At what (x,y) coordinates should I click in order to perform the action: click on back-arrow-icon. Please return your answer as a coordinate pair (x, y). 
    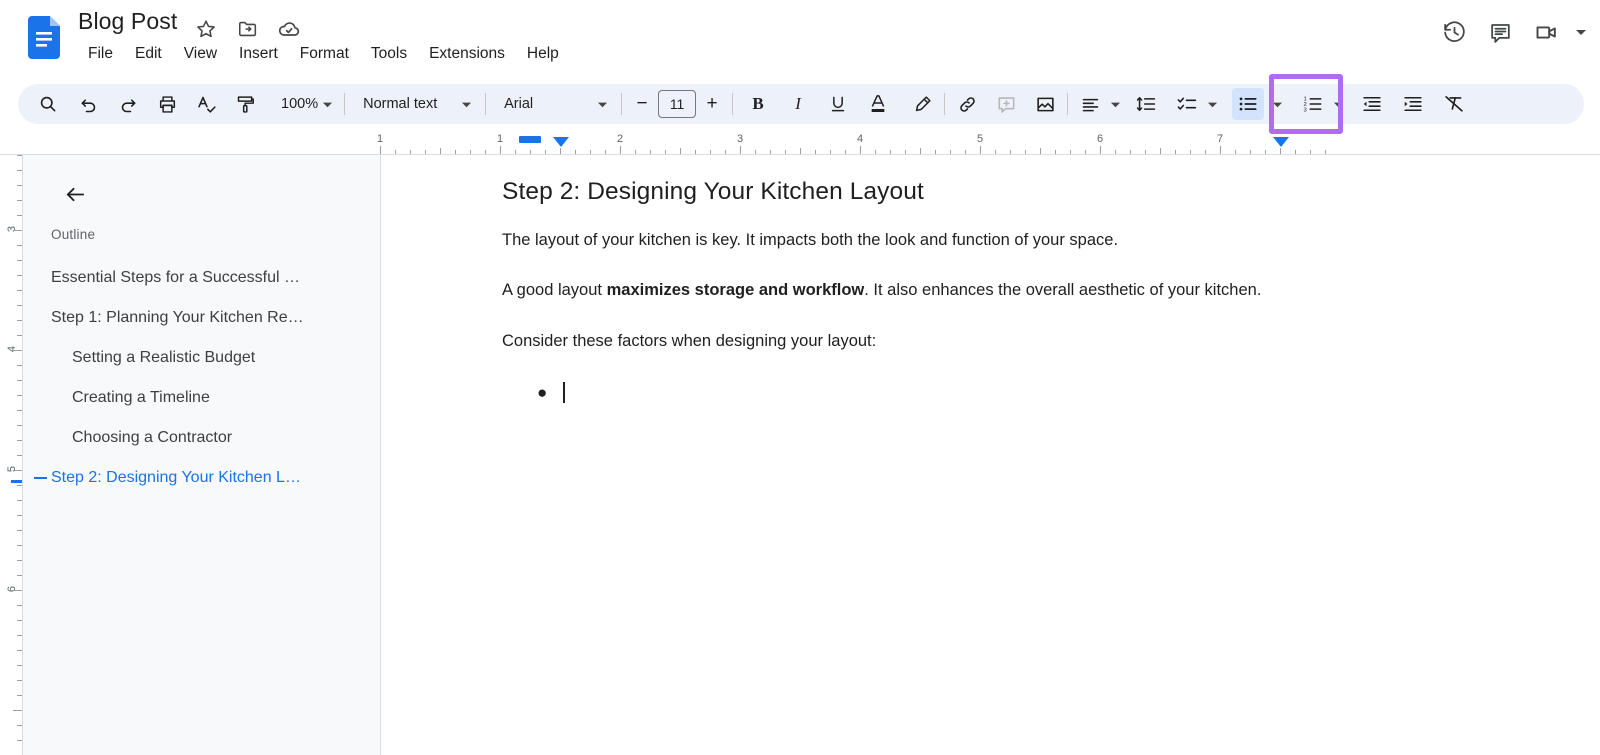
    Looking at the image, I should click on (75, 194).